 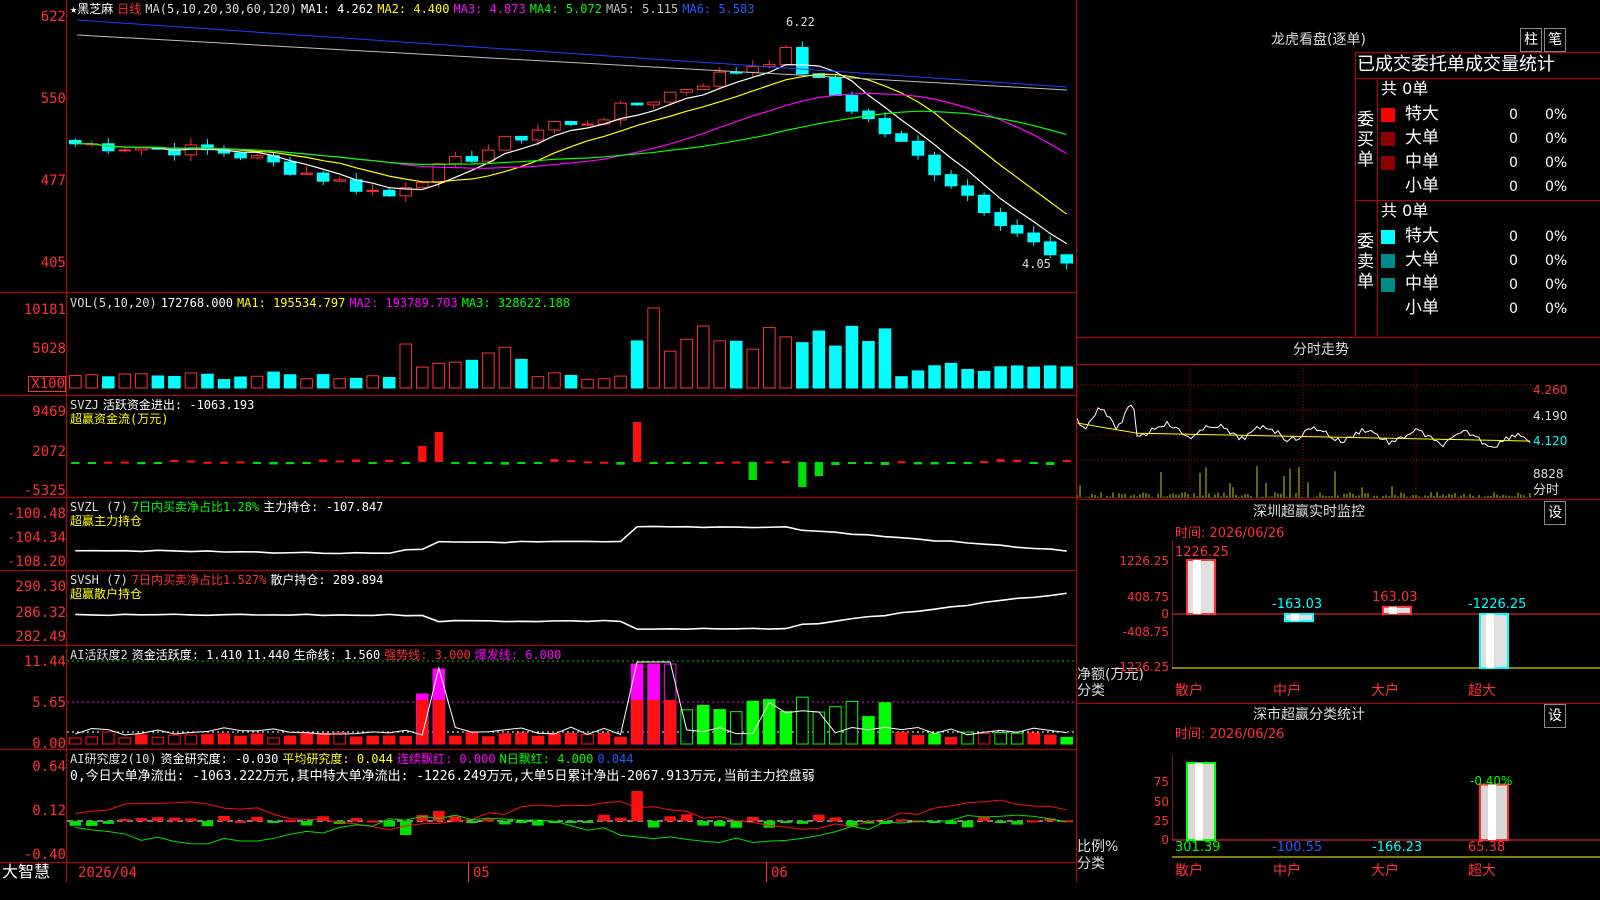 I want to click on ma1-value: MA1: 4.262, so click(x=337, y=9).